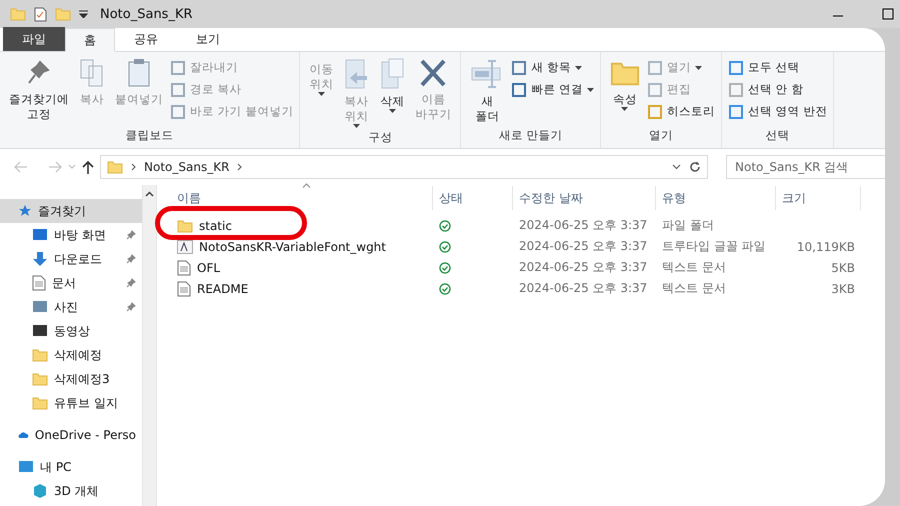 The height and width of the screenshot is (506, 900). Describe the element at coordinates (688, 225) in the screenshot. I see `type-cell-text: 파일 폴더` at that location.